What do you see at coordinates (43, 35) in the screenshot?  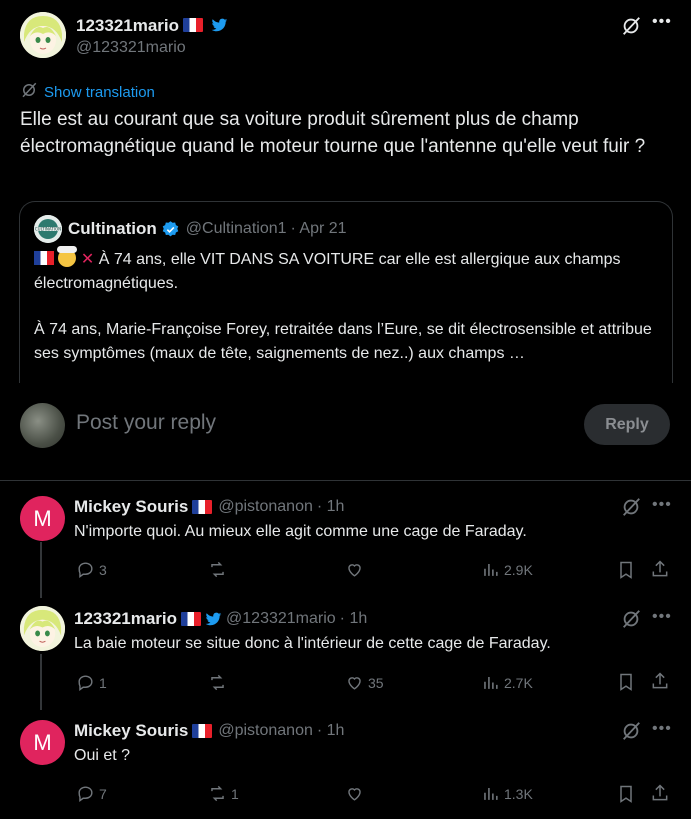 I see `main-author-avatar` at bounding box center [43, 35].